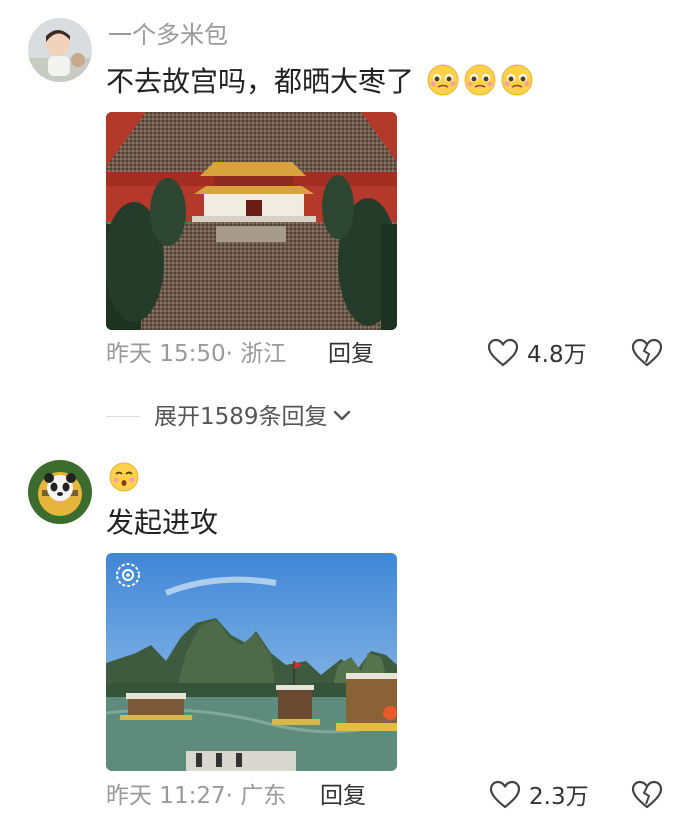  I want to click on comment-text-content: 不去故宫吗，都晒大枣了, so click(260, 81).